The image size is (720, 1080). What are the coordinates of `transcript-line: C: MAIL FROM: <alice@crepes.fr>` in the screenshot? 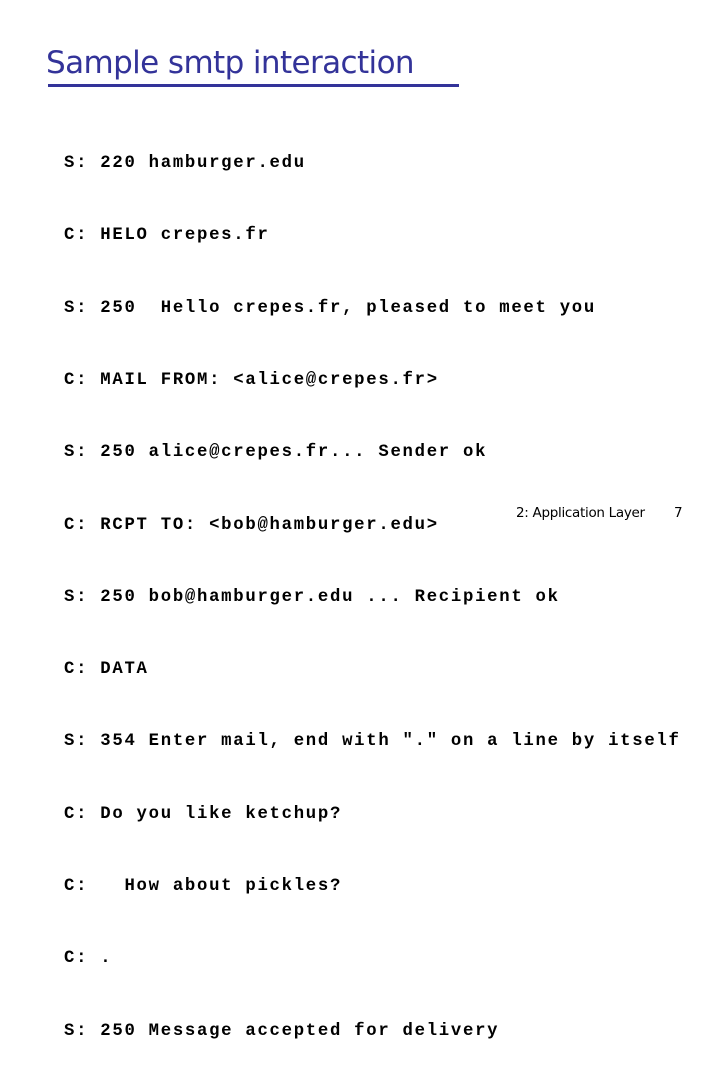 It's located at (251, 381).